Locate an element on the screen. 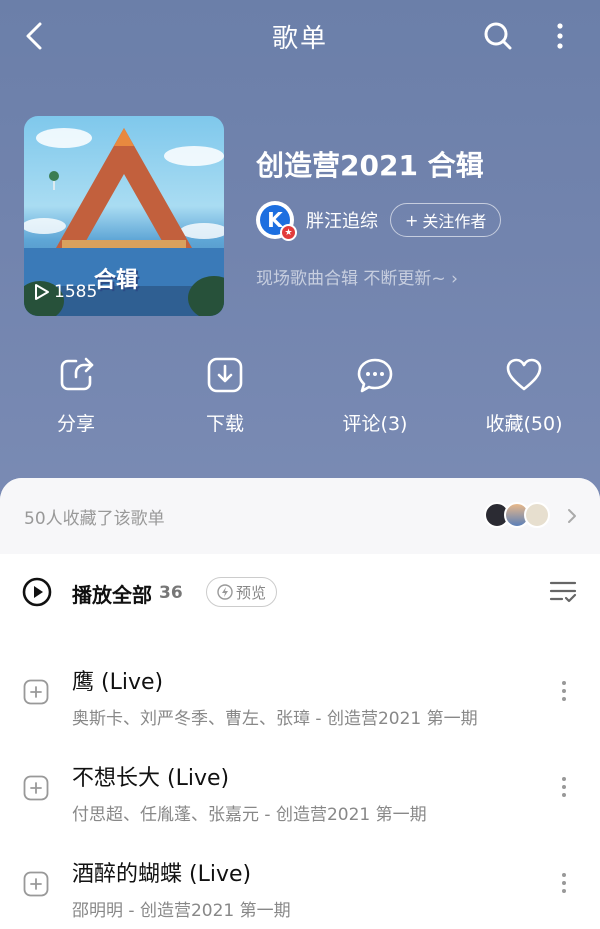  follow-author-button: + 关注作者 is located at coordinates (446, 220).